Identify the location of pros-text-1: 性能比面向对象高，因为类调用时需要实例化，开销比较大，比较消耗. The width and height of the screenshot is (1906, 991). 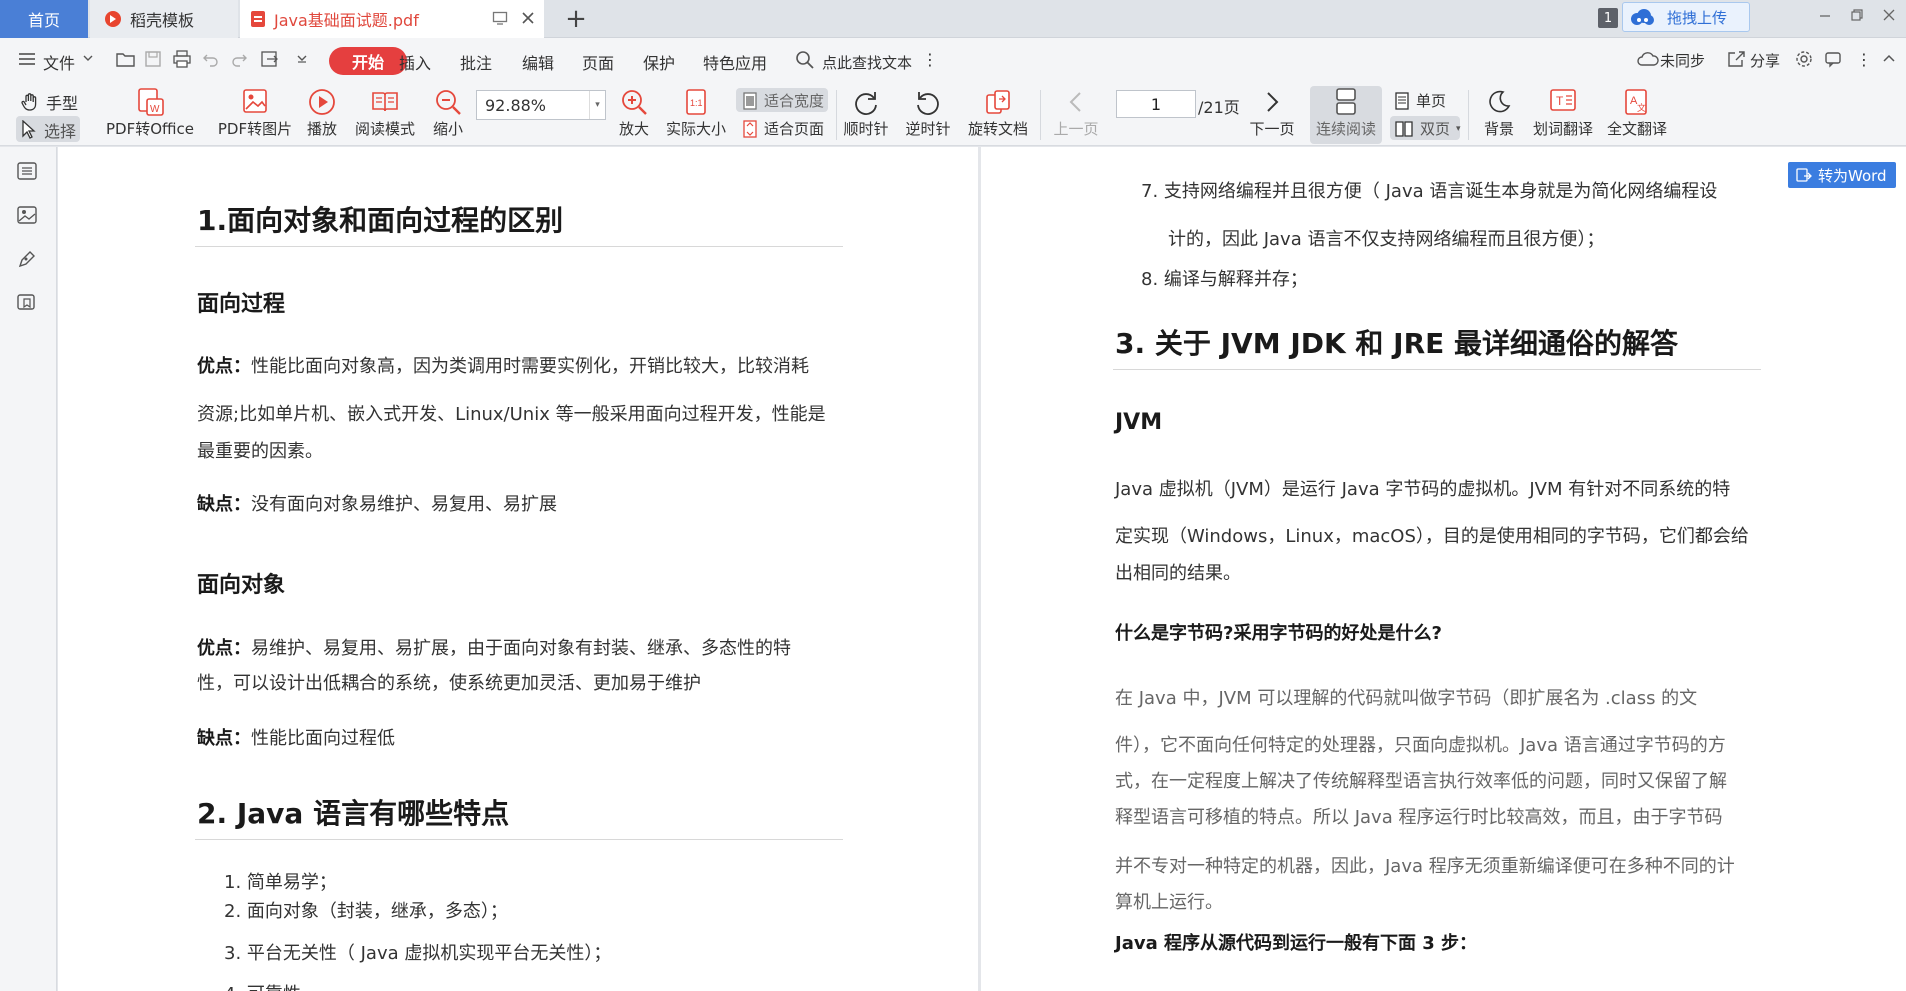
(530, 366).